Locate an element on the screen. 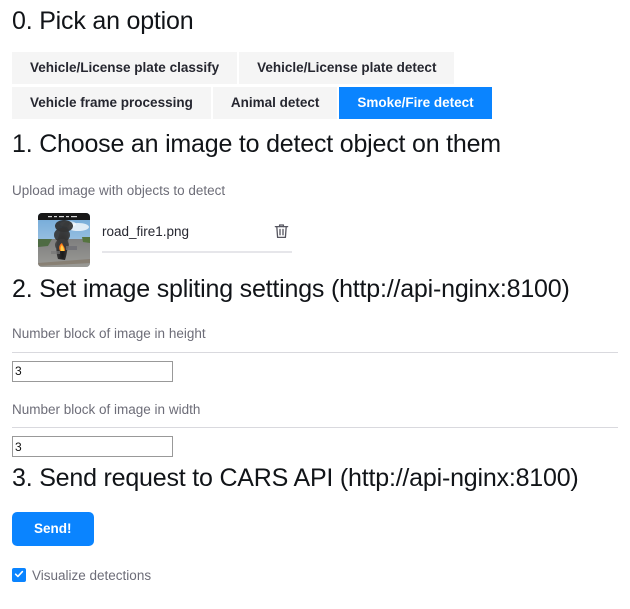 This screenshot has width=630, height=609. visualize-detections-row: Visualize detections is located at coordinates (315, 575).